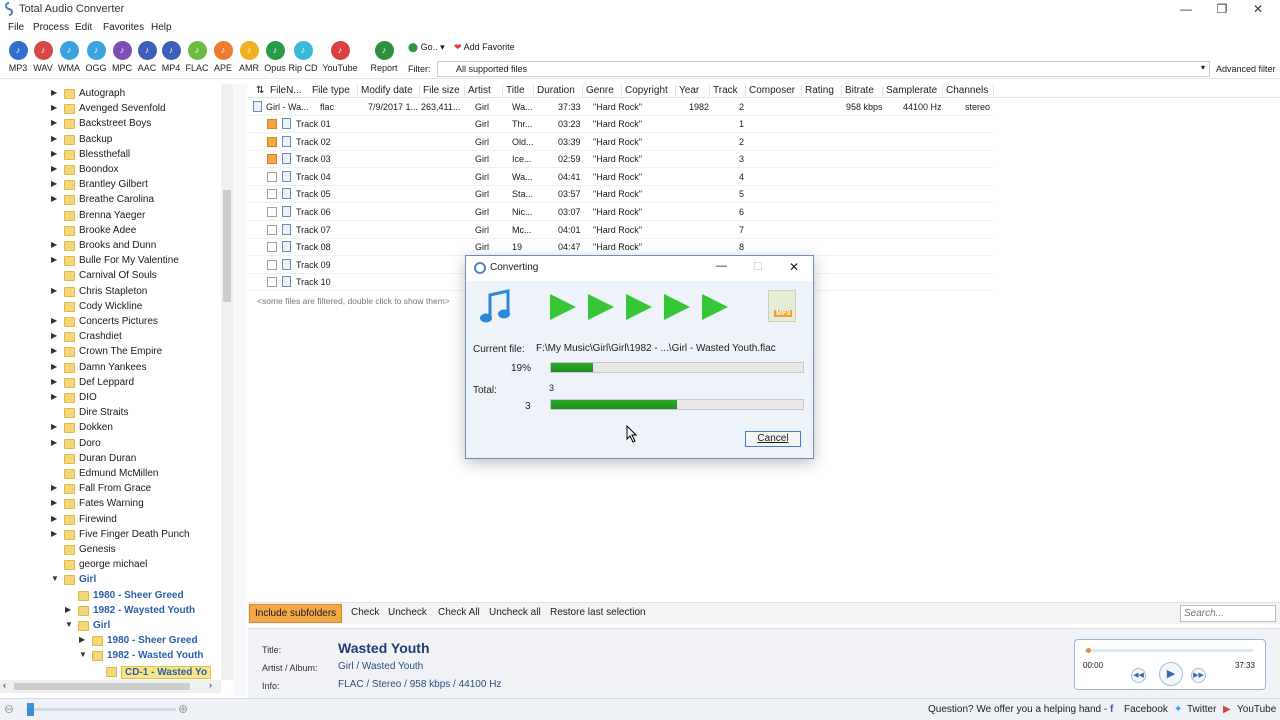 The width and height of the screenshot is (1280, 720). What do you see at coordinates (9, 709) in the screenshot?
I see `zoom-out-icon: ⊖` at bounding box center [9, 709].